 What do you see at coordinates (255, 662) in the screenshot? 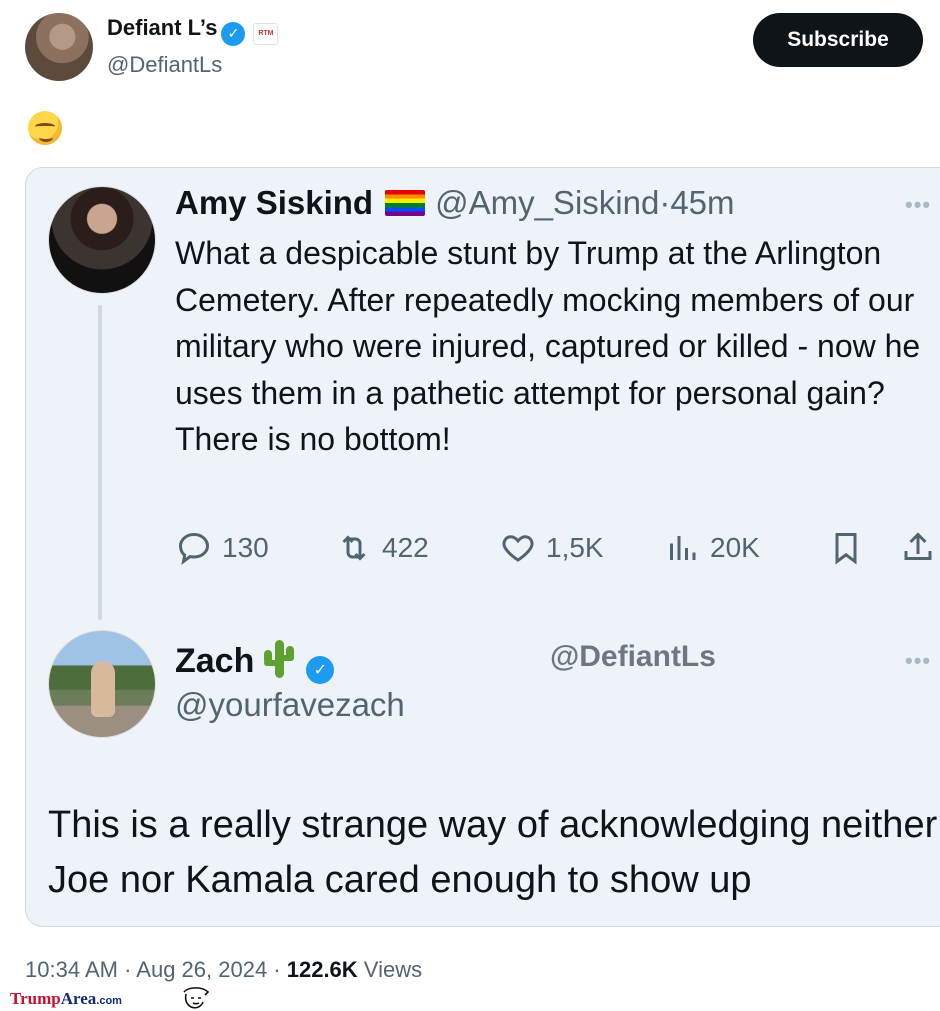
I see `reply-author-name-row: Zach ✓` at bounding box center [255, 662].